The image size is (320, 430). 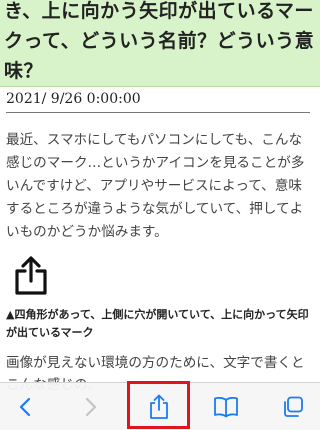 I want to click on date-divider, so click(x=158, y=112).